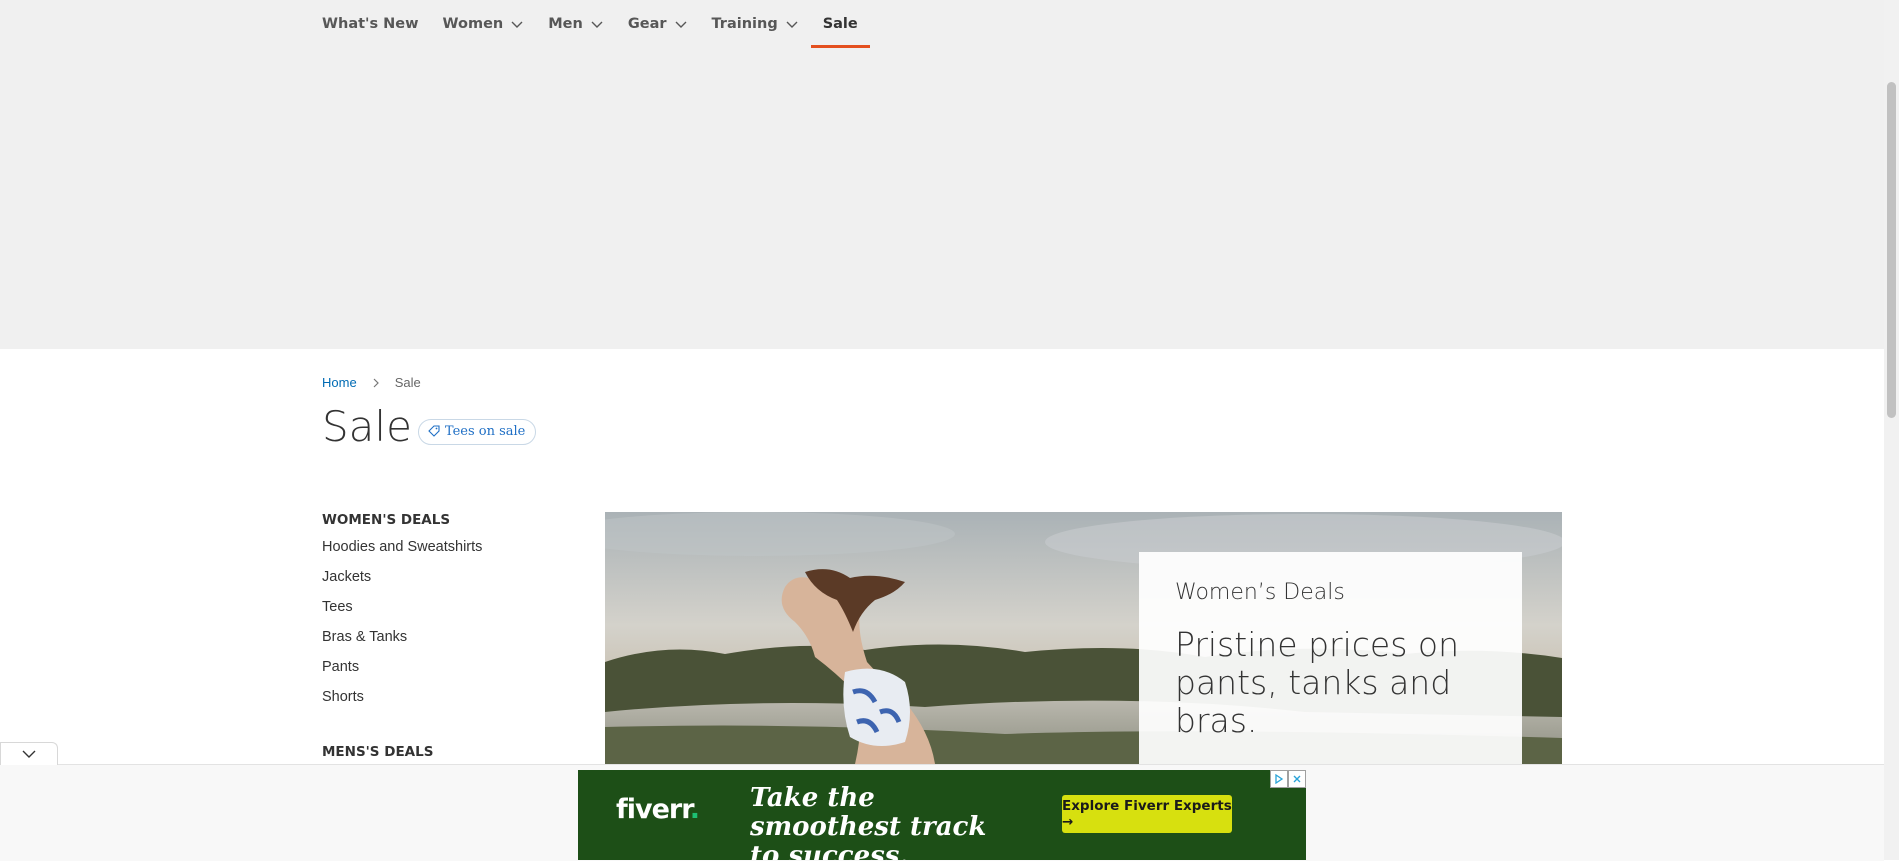  Describe the element at coordinates (407, 382) in the screenshot. I see `breadcrumb-current: Sale` at that location.